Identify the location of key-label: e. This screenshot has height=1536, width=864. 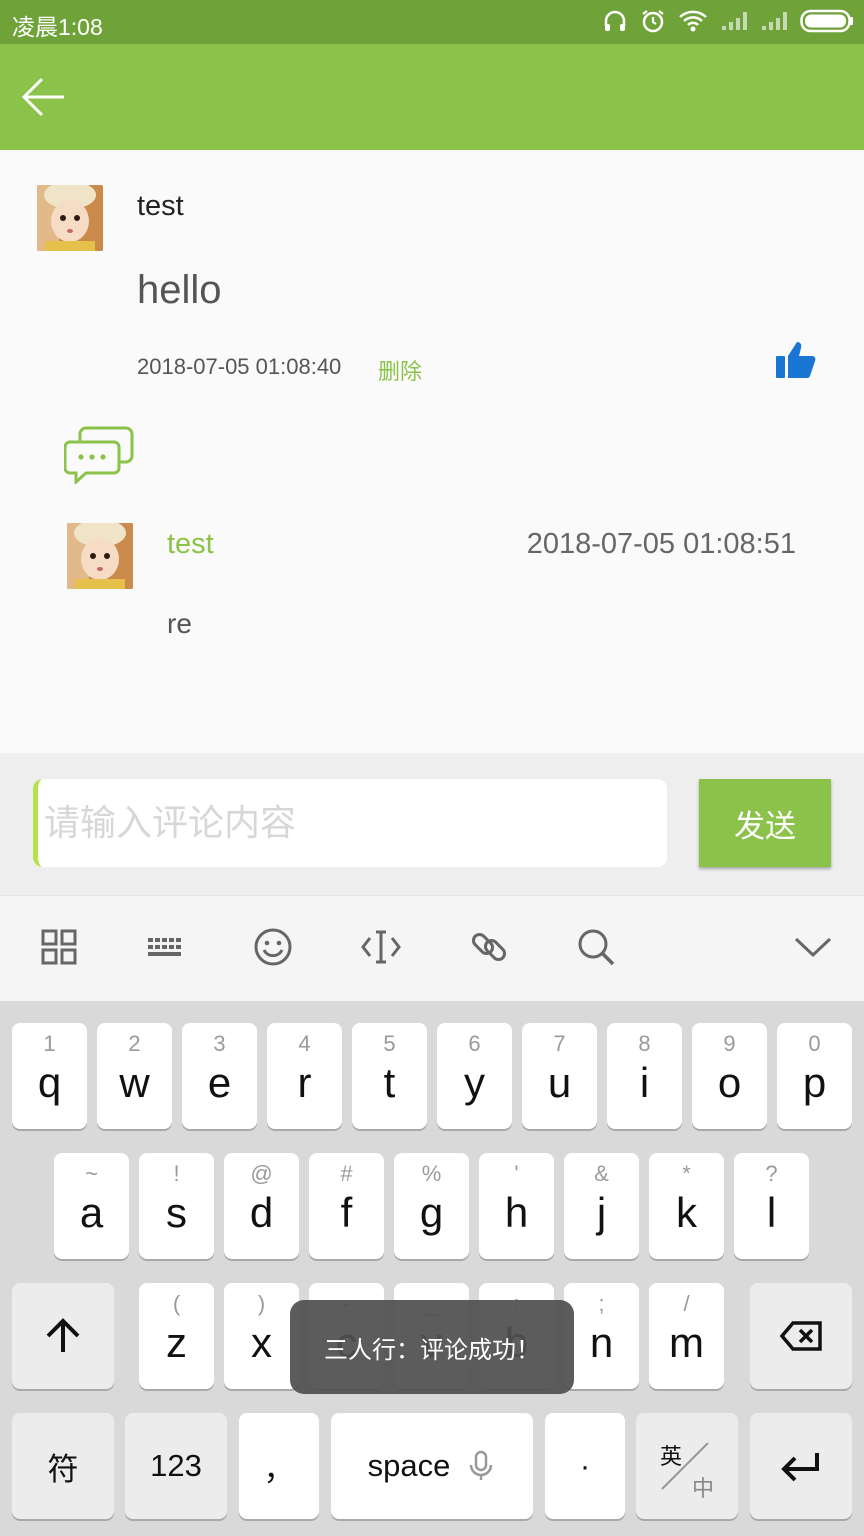
(219, 1082).